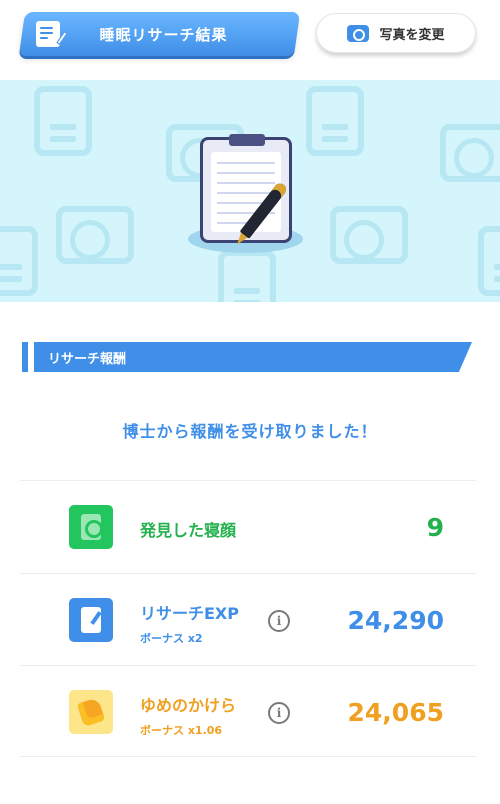  Describe the element at coordinates (248, 619) in the screenshot. I see `reward-row-research-exp: リサーチEXP ボーナス x2 i 24,290` at that location.